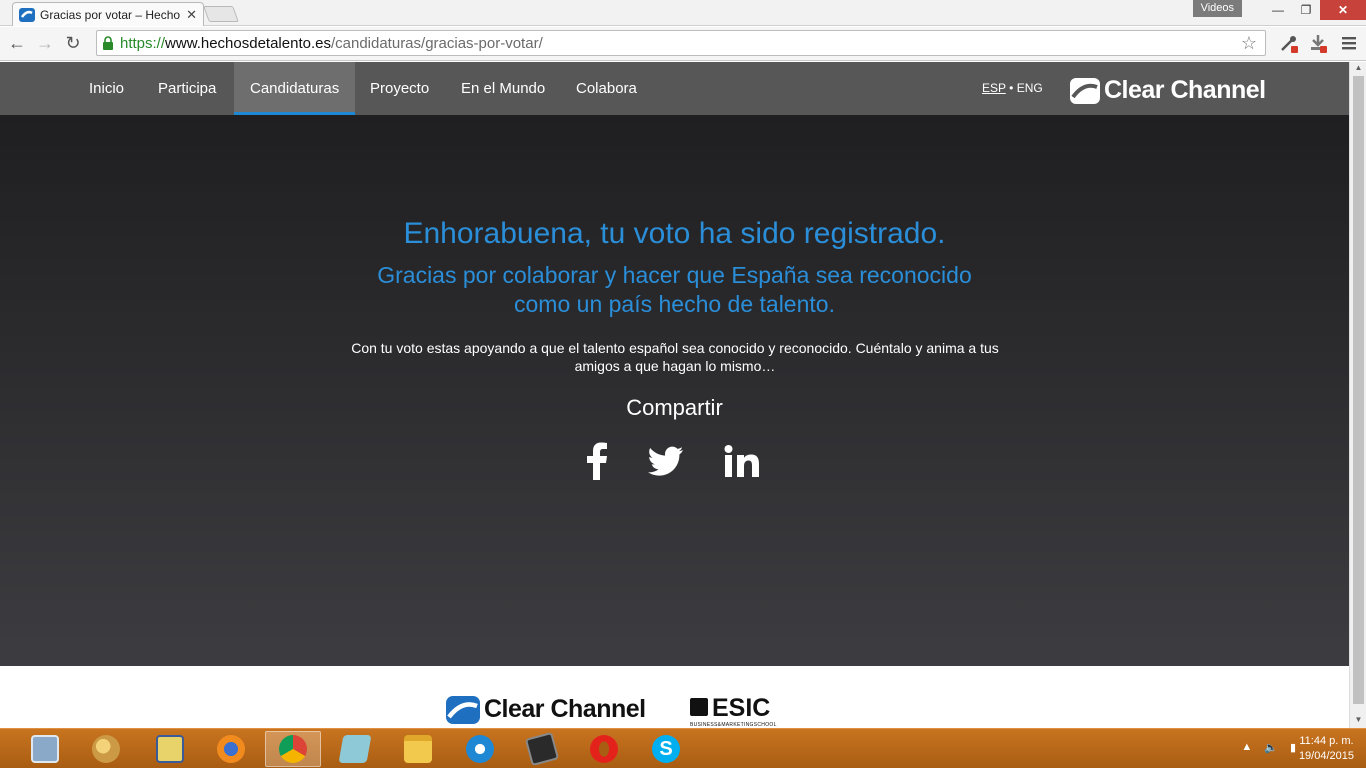 The height and width of the screenshot is (768, 1366). Describe the element at coordinates (565, 709) in the screenshot. I see `footer-clear-channel-wordmark: Clear Channel` at that location.